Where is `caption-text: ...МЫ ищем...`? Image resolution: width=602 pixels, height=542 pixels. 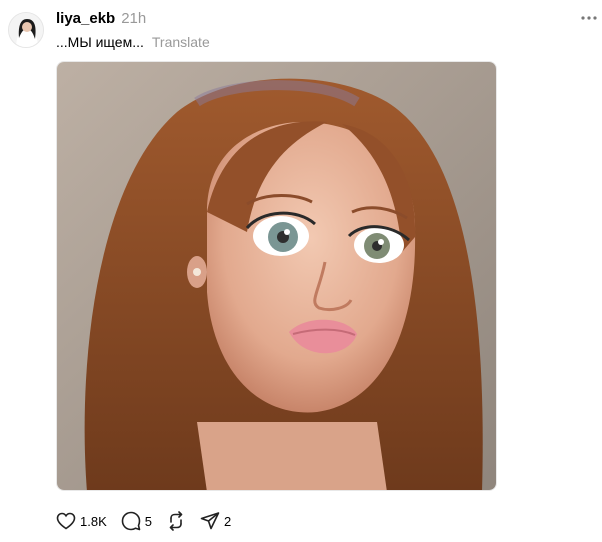 caption-text: ...МЫ ищем... is located at coordinates (100, 42).